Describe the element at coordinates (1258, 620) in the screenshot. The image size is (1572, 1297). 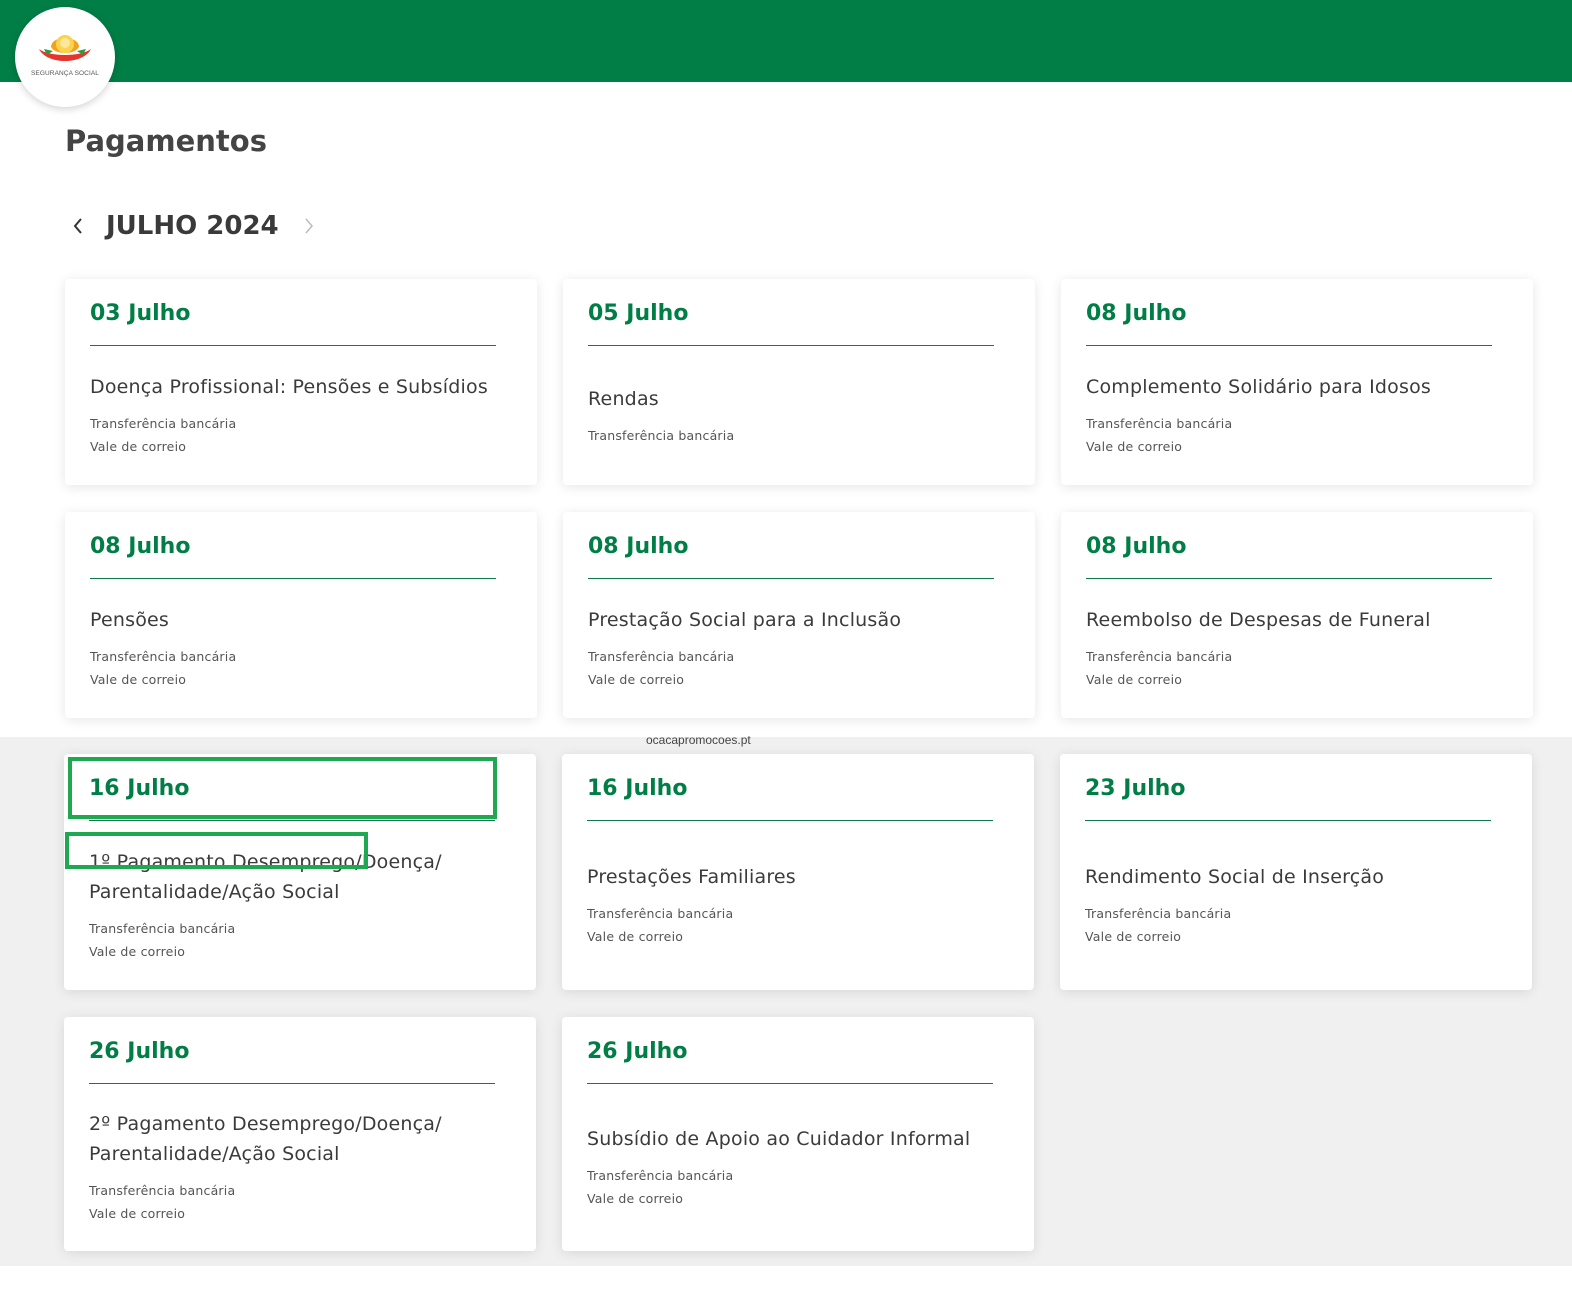
I see `card-title: Reembolso de Despesas de Funeral` at that location.